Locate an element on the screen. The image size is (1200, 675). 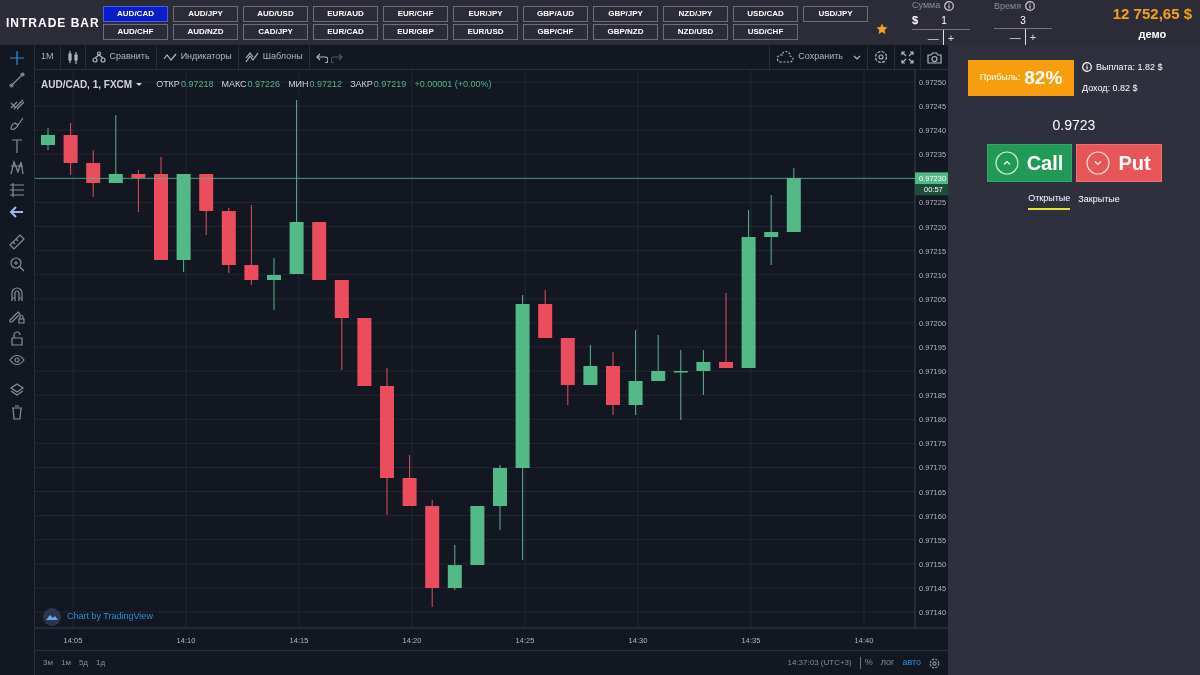
ohlc-value: 0.97226 is located at coordinates (264, 84).